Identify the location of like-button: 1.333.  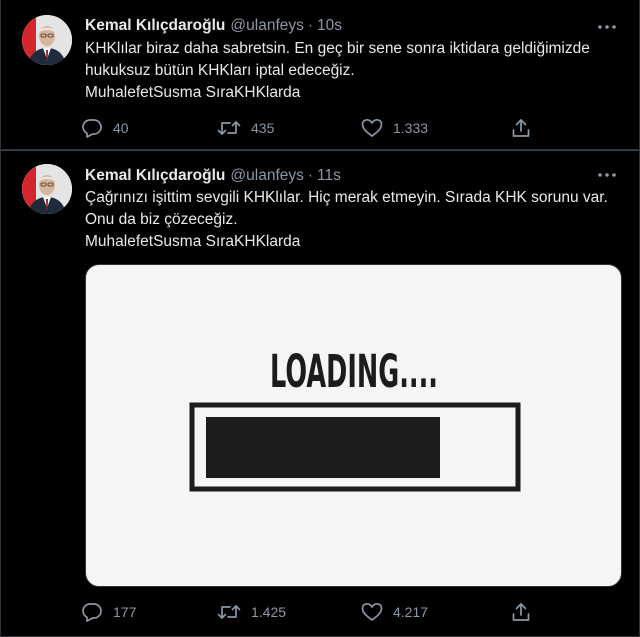
(394, 128).